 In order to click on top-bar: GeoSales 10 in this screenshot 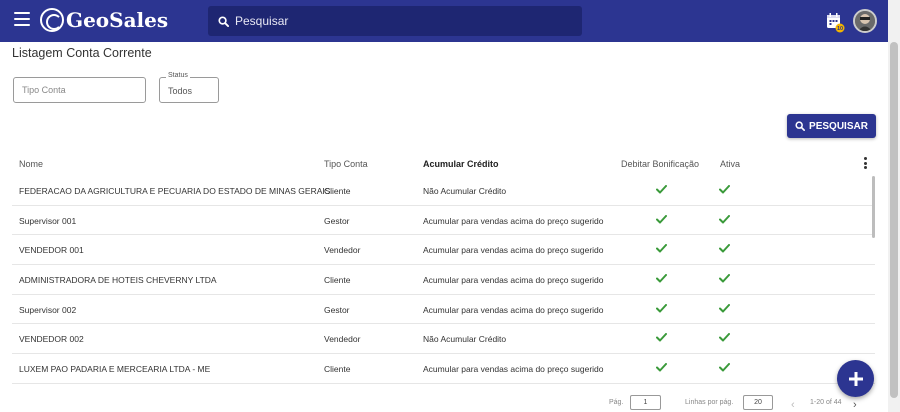, I will do `click(444, 21)`.